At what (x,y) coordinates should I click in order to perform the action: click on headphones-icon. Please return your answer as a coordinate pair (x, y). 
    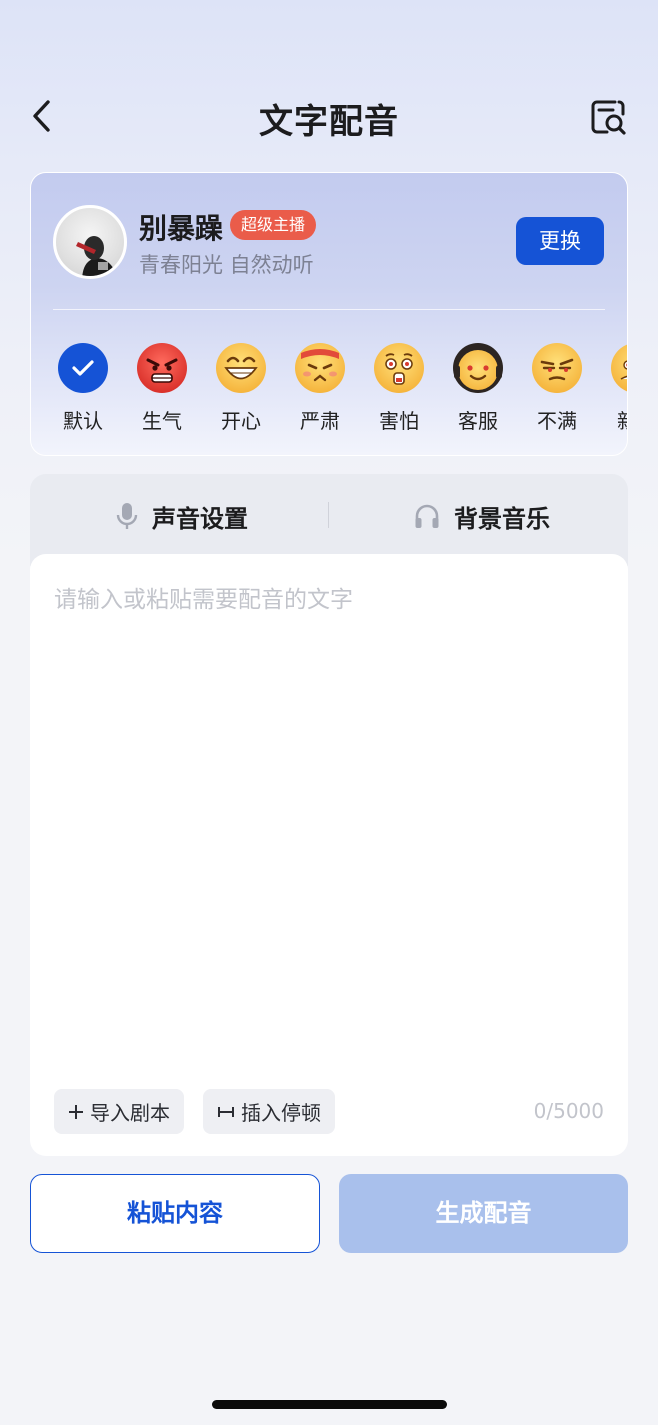
    Looking at the image, I should click on (427, 516).